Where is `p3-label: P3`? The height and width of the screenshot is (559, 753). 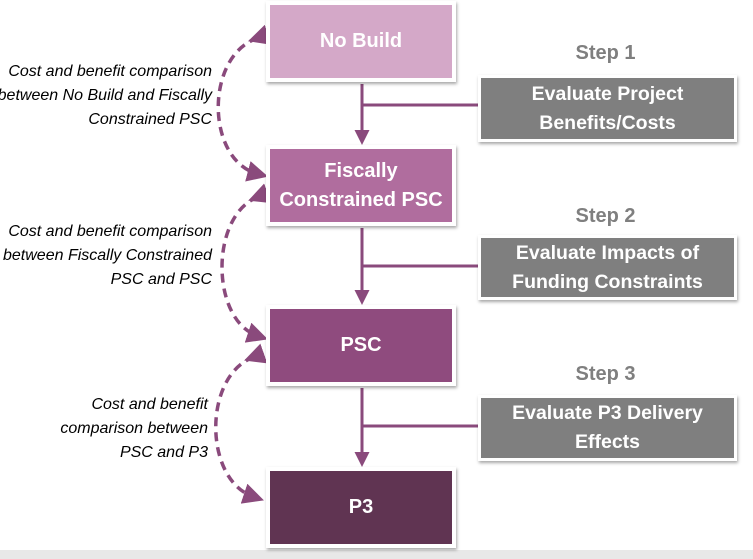 p3-label: P3 is located at coordinates (361, 507).